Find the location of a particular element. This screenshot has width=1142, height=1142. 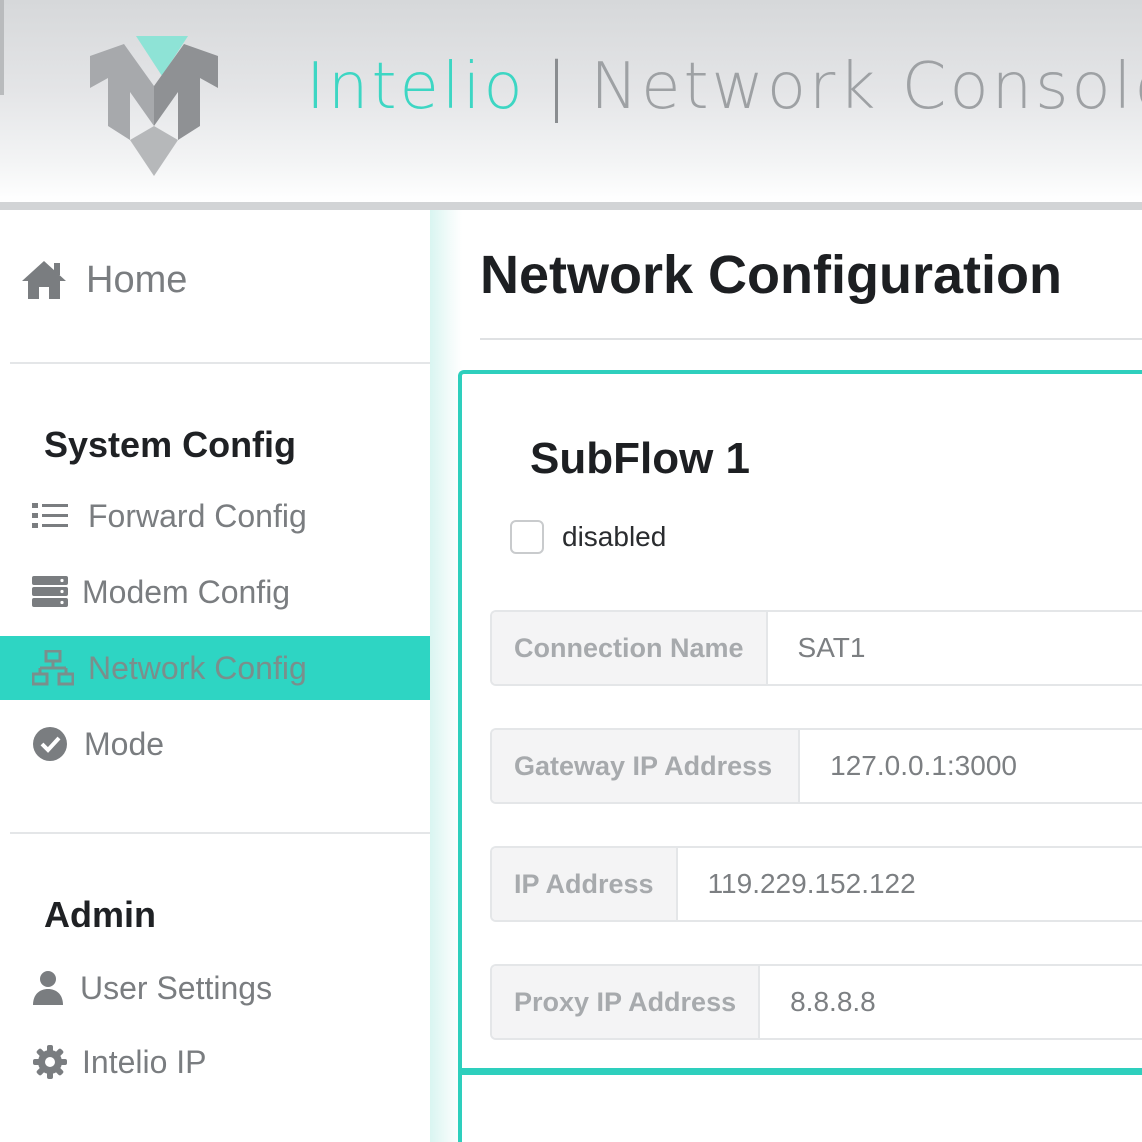

card-title: SubFlow 1 is located at coordinates (640, 458).